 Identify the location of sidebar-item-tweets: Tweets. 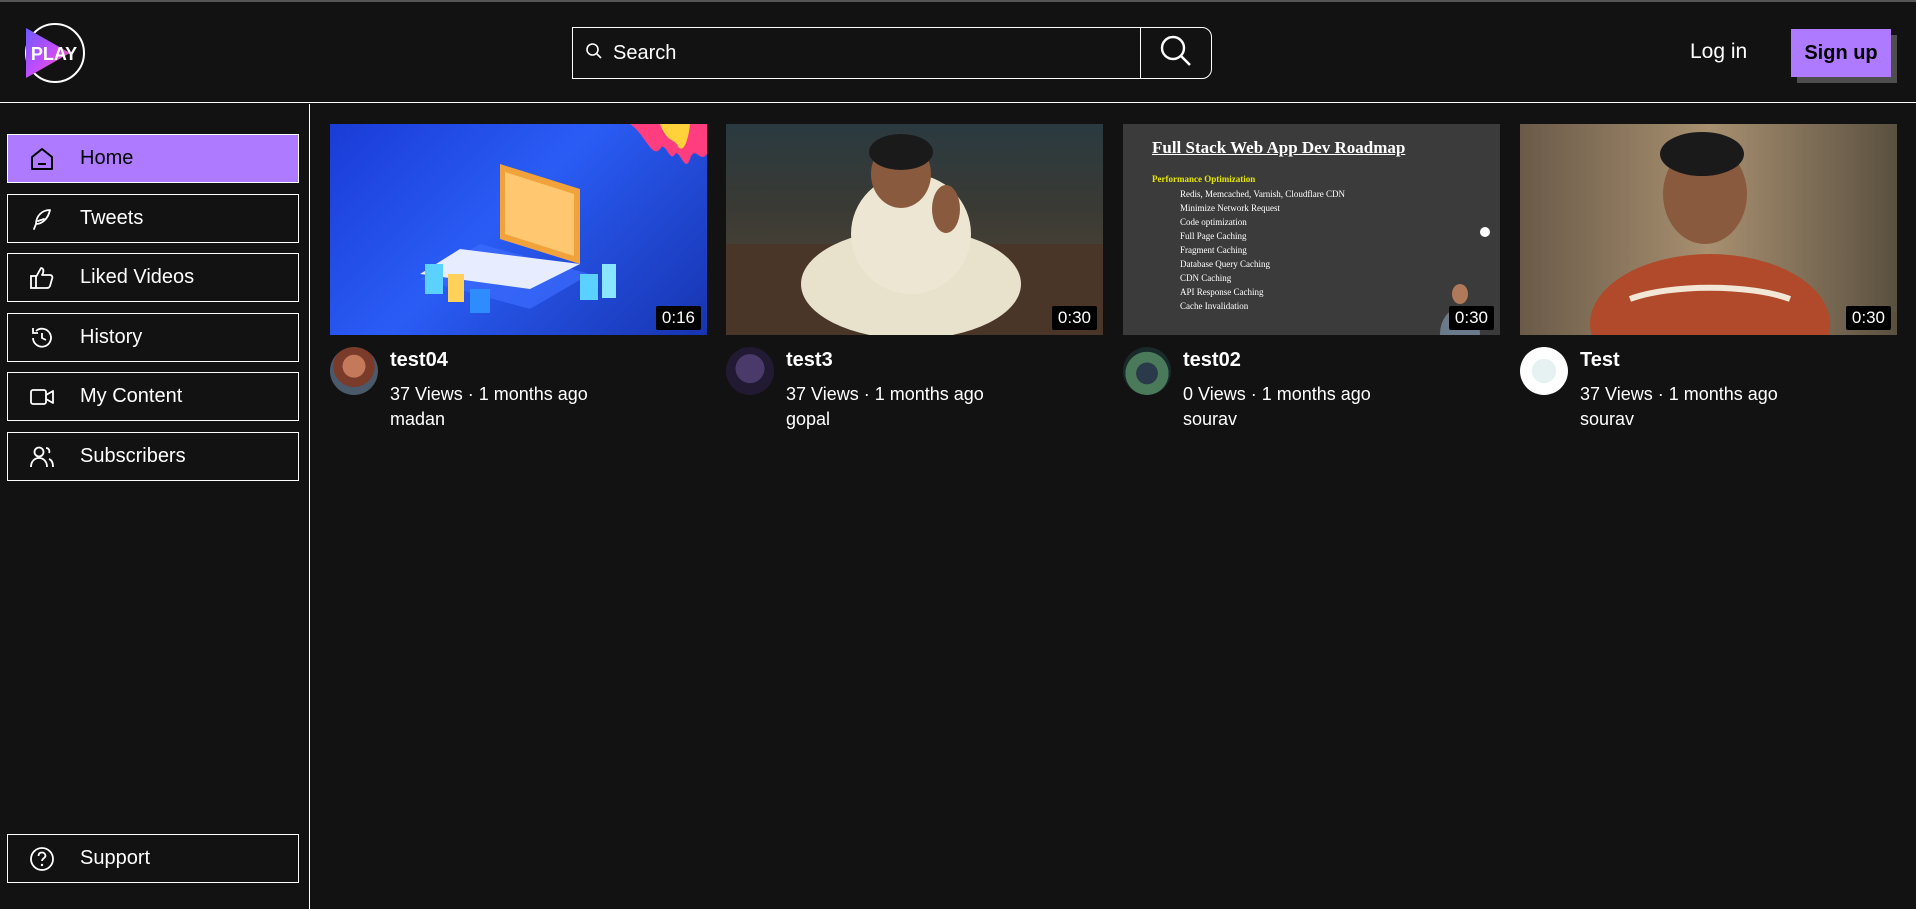
(153, 218).